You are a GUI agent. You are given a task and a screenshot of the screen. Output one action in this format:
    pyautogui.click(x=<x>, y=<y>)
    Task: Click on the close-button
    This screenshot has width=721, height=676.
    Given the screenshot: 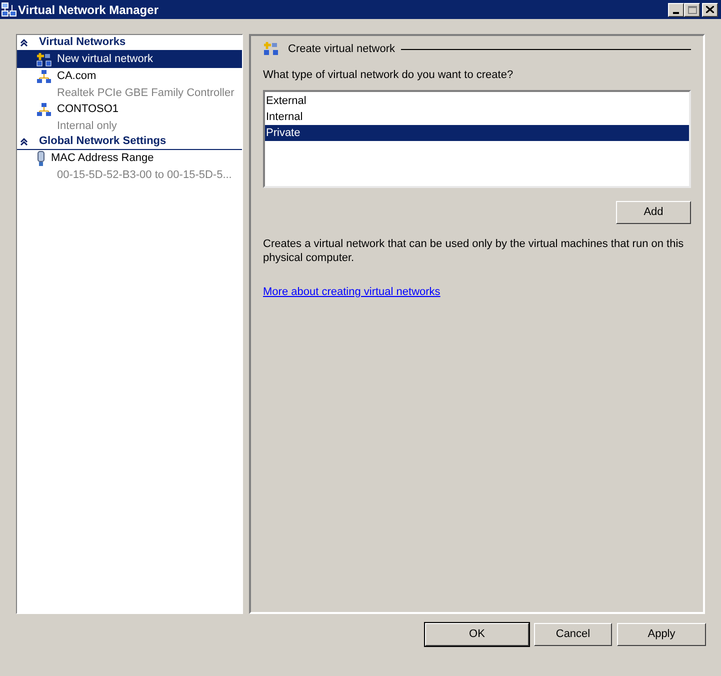 What is the action you would take?
    pyautogui.click(x=710, y=9)
    